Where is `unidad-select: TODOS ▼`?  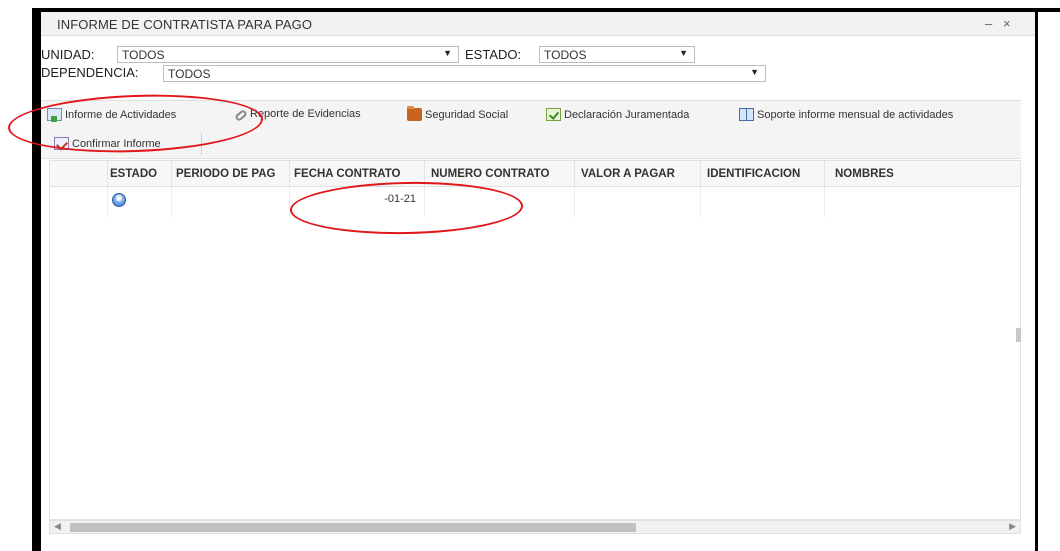 unidad-select: TODOS ▼ is located at coordinates (288, 54).